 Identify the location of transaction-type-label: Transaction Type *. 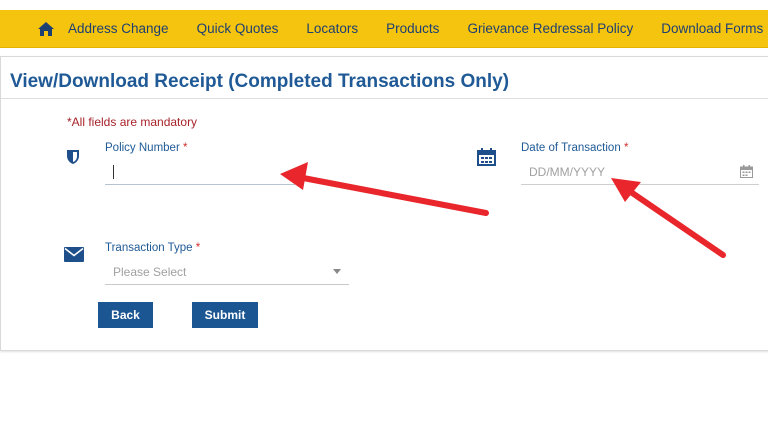
(153, 248).